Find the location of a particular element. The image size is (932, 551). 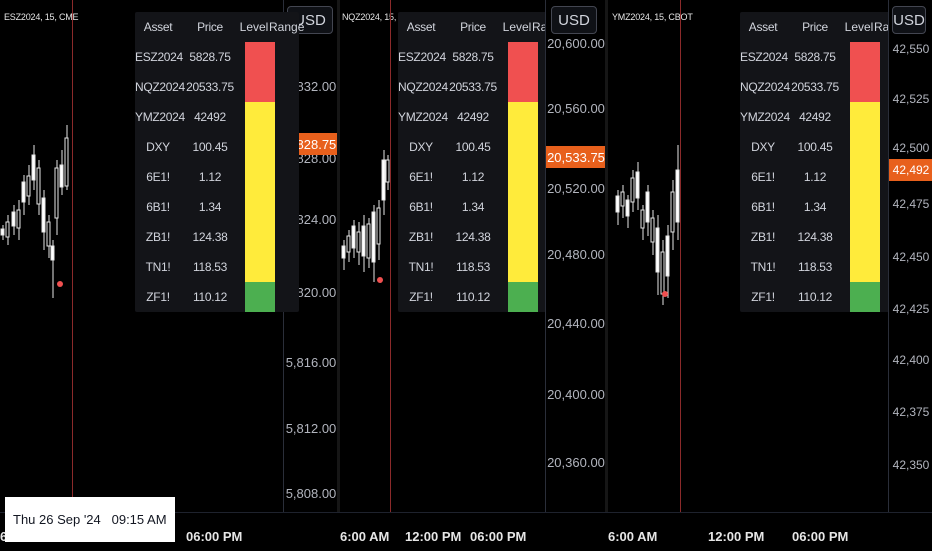

price-tick: 20,560.00 is located at coordinates (576, 108).